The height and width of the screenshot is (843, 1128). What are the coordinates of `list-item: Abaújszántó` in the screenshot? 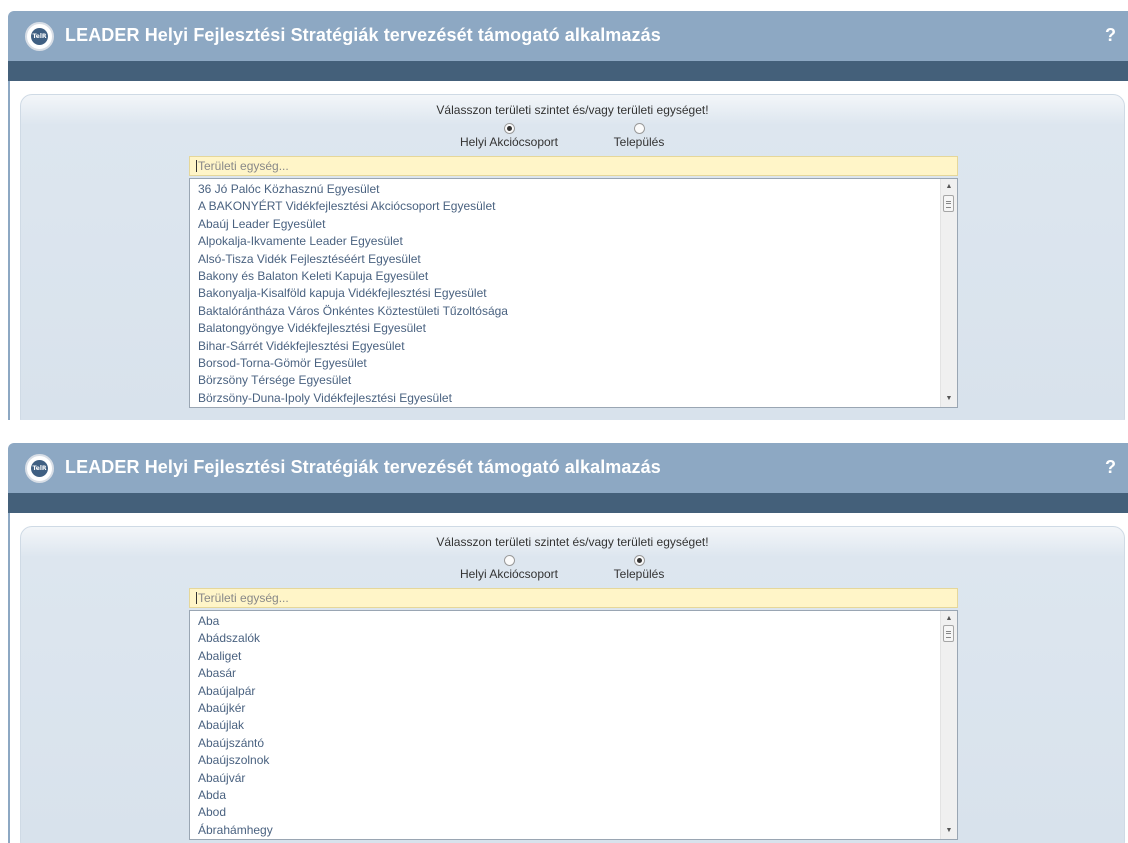 It's located at (565, 743).